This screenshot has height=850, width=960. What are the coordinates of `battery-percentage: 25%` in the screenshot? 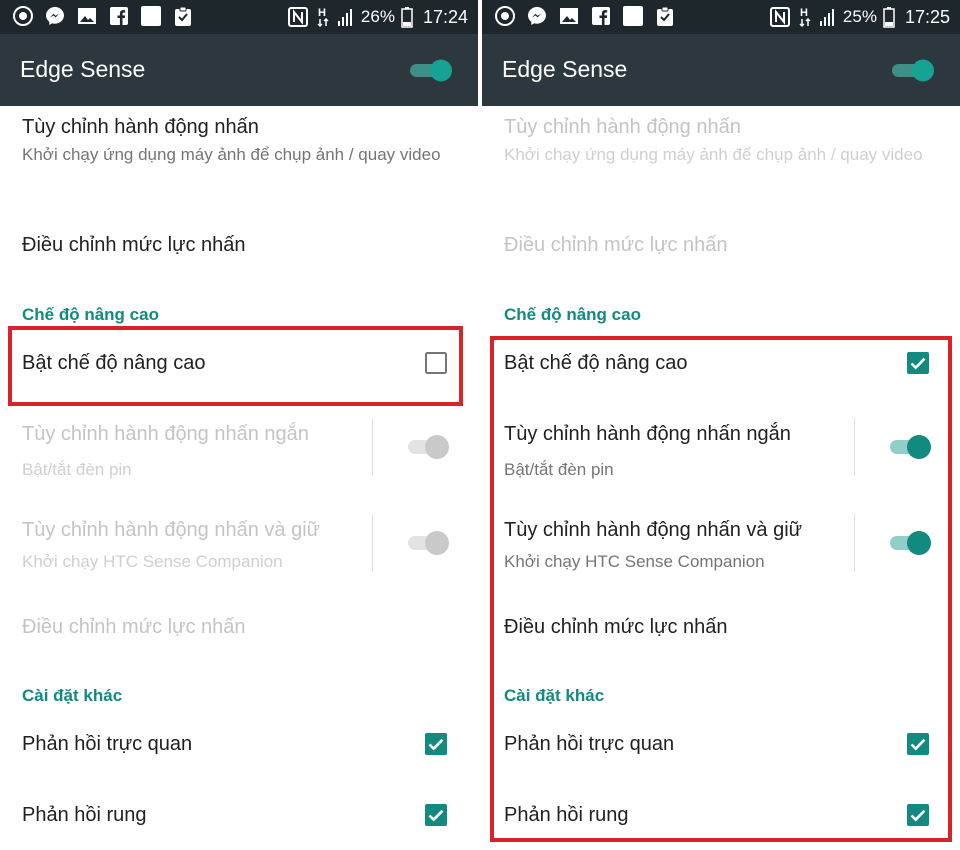 It's located at (859, 16).